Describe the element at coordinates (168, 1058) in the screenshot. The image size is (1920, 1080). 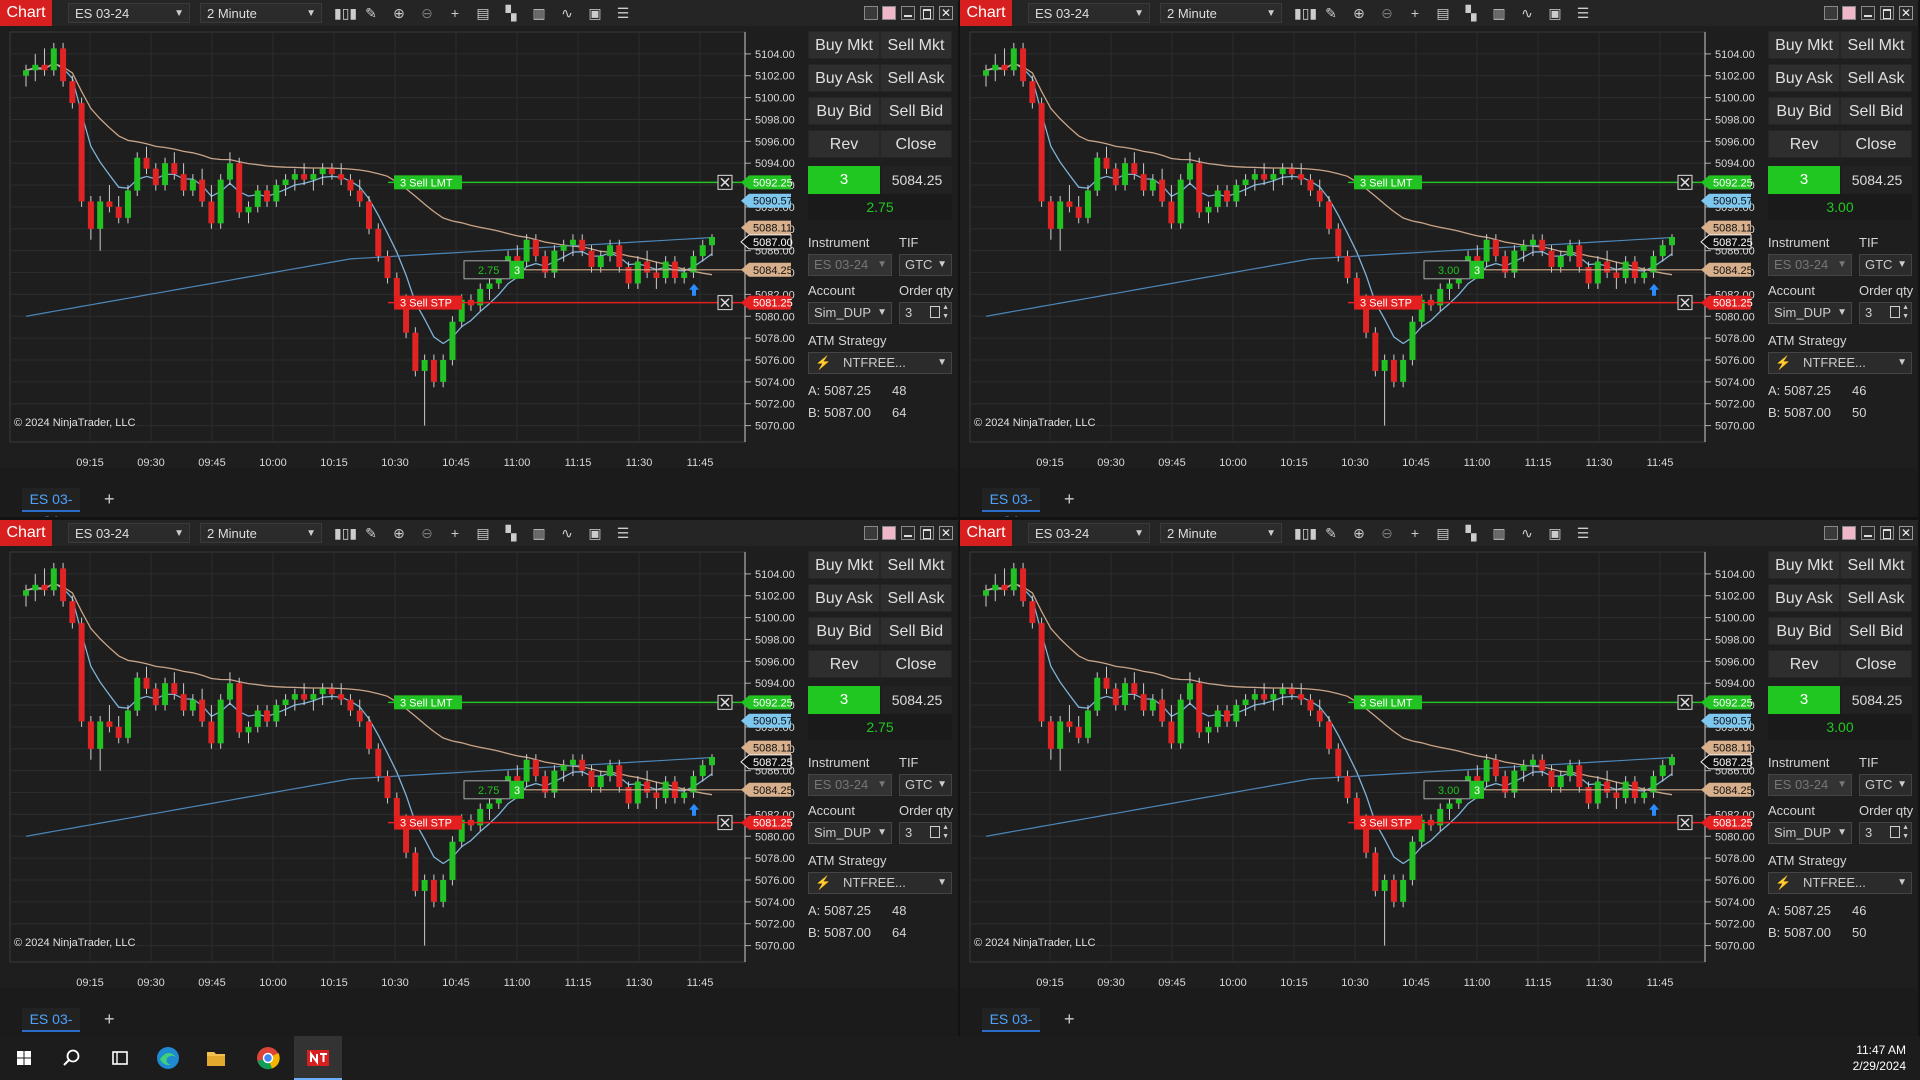
I see `edge-browser-icon` at that location.